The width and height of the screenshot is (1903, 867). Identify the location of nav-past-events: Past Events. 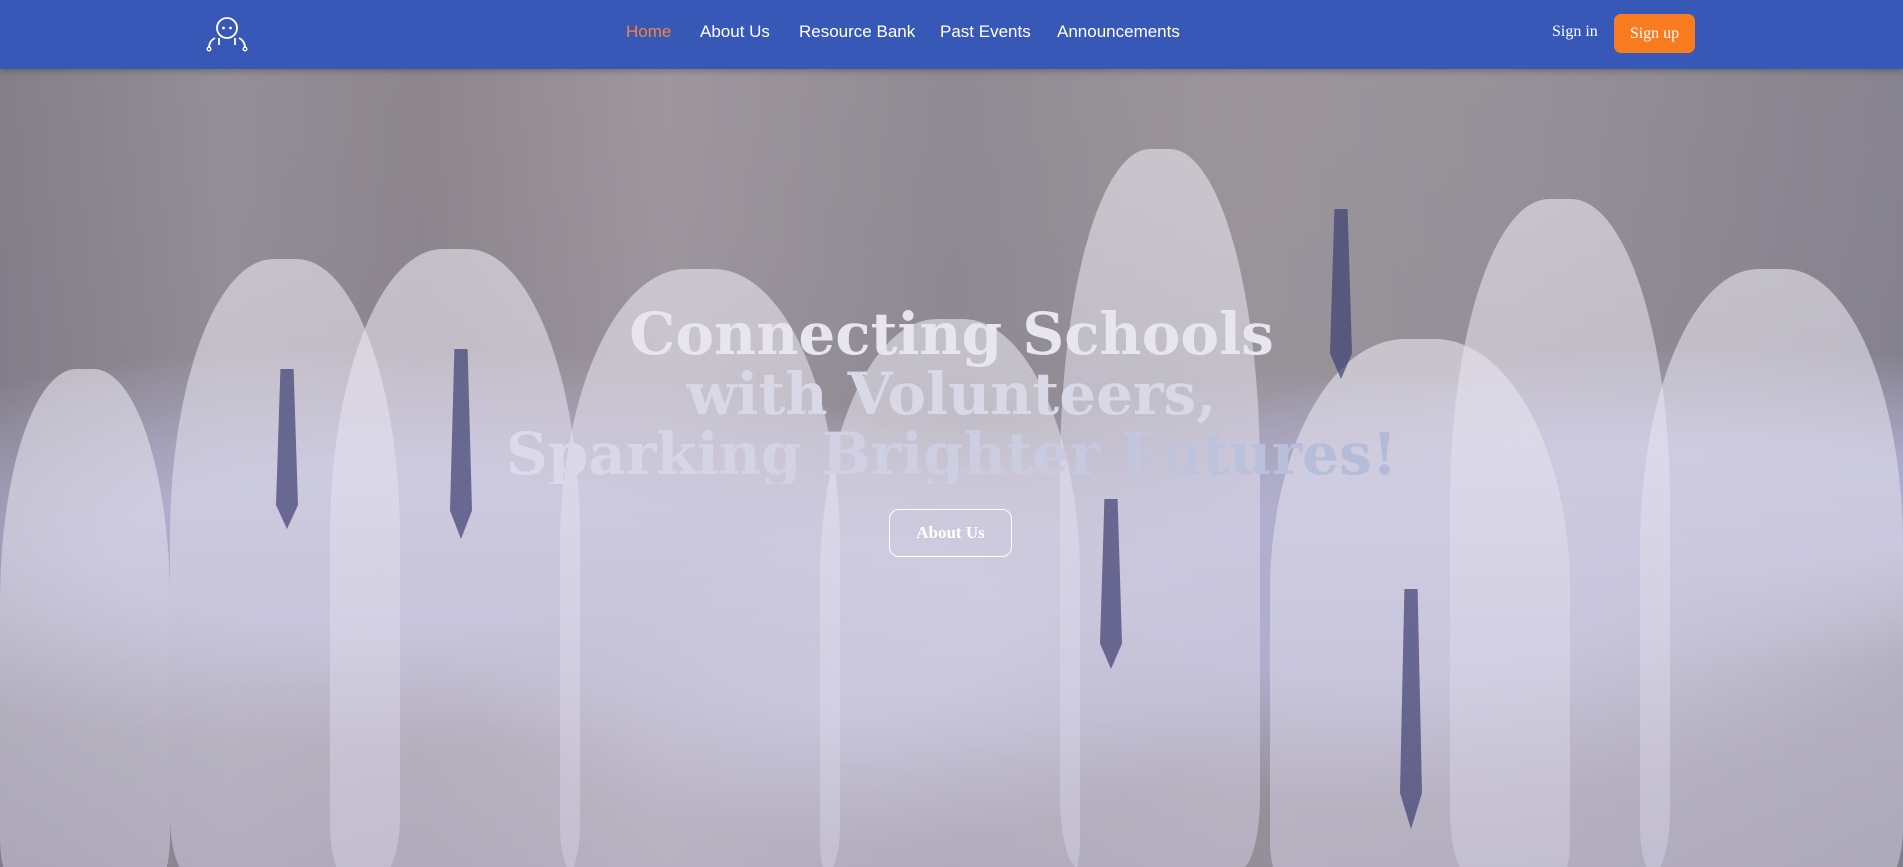
(985, 32).